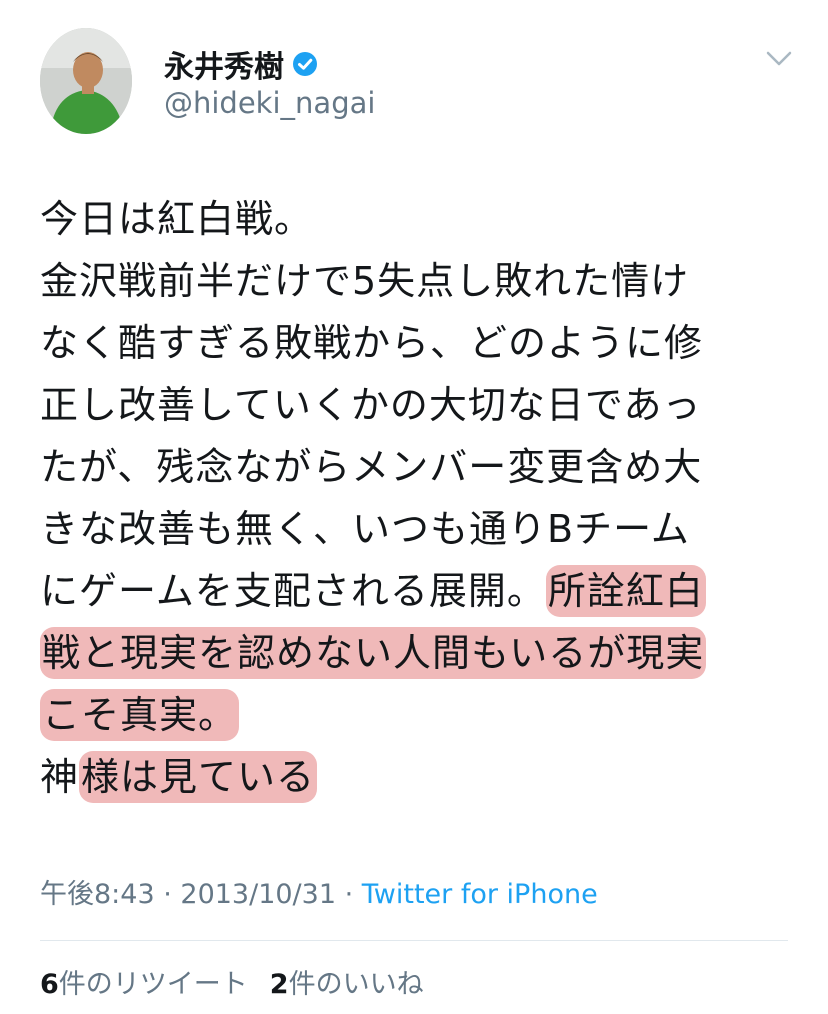 This screenshot has height=1014, width=828. Describe the element at coordinates (293, 591) in the screenshot. I see `tweet-text-plain: にゲームを支配される展開。` at that location.